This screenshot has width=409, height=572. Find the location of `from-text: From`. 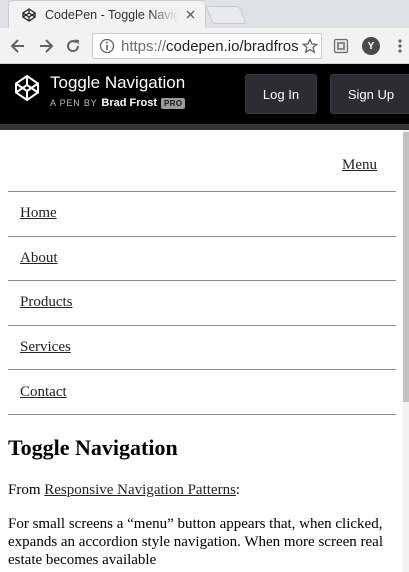

from-text: From is located at coordinates (26, 490).